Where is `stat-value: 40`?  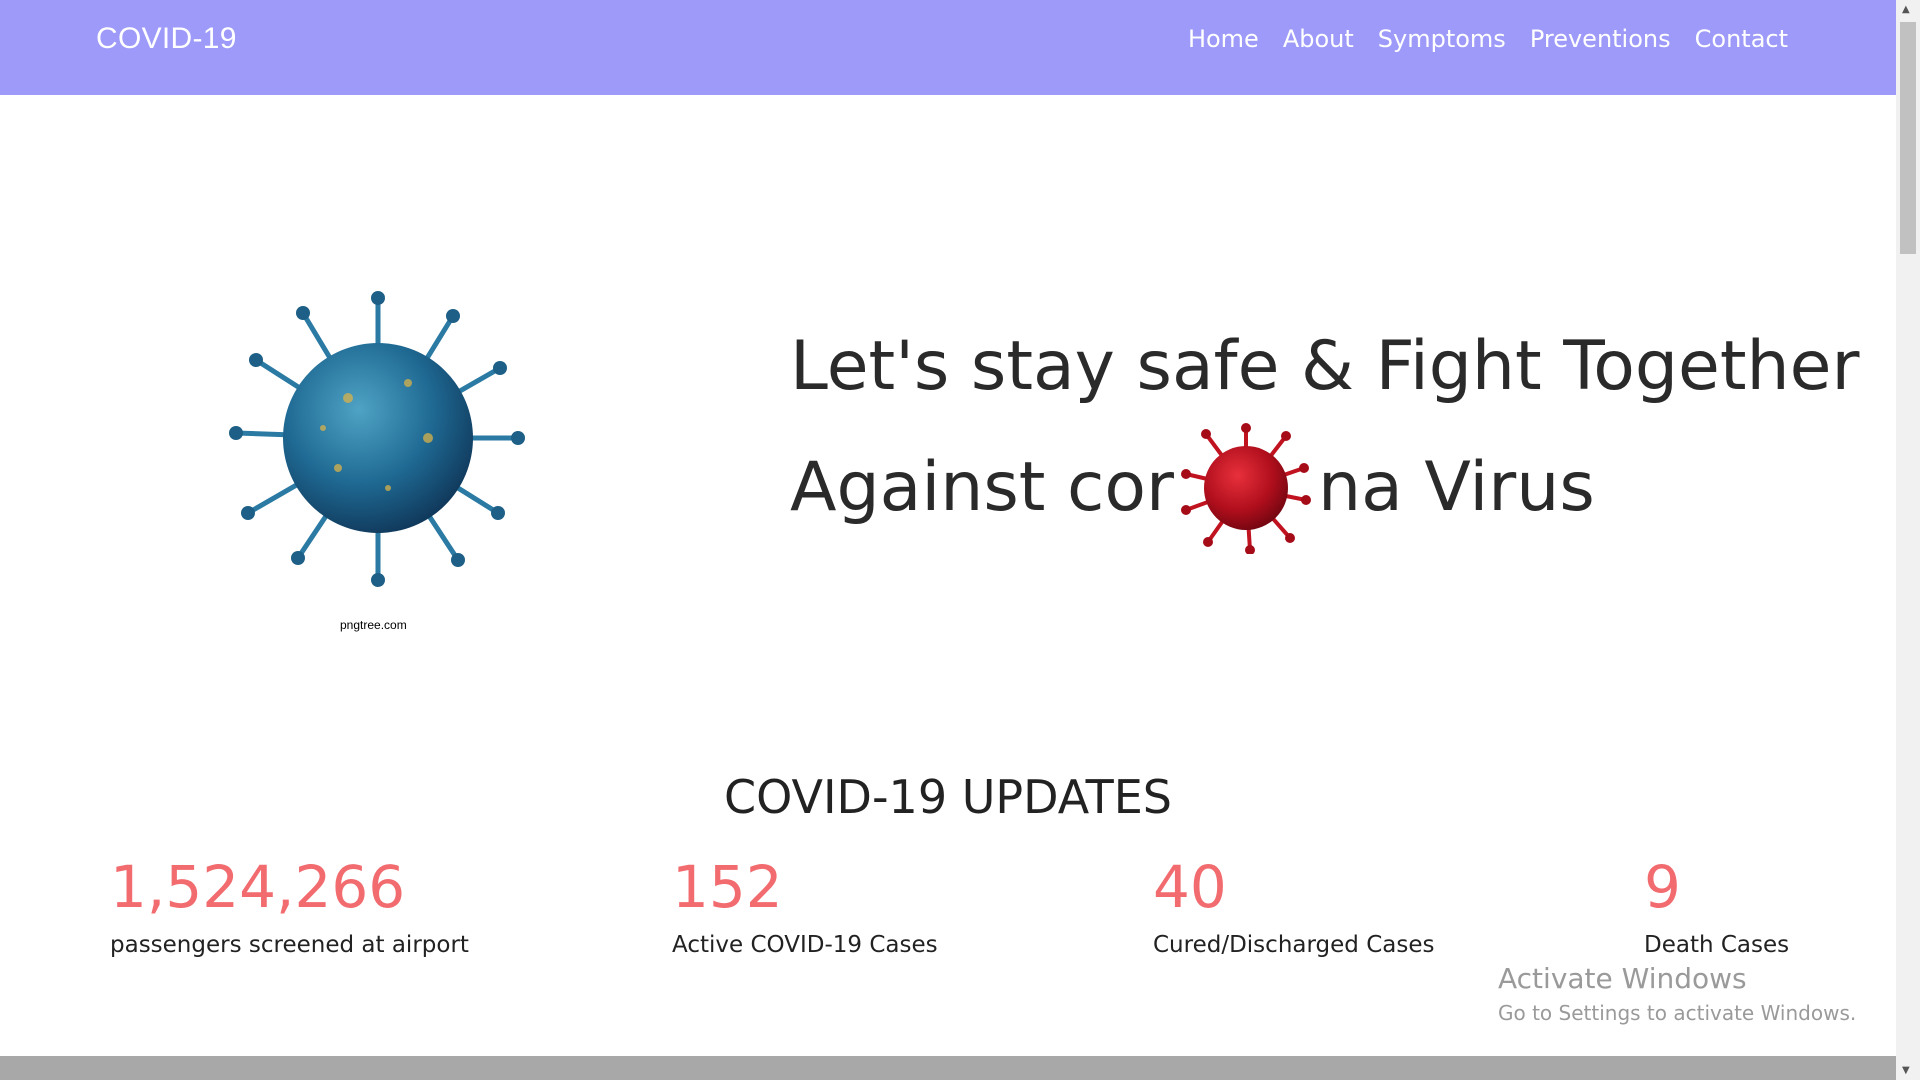
stat-value: 40 is located at coordinates (1190, 887).